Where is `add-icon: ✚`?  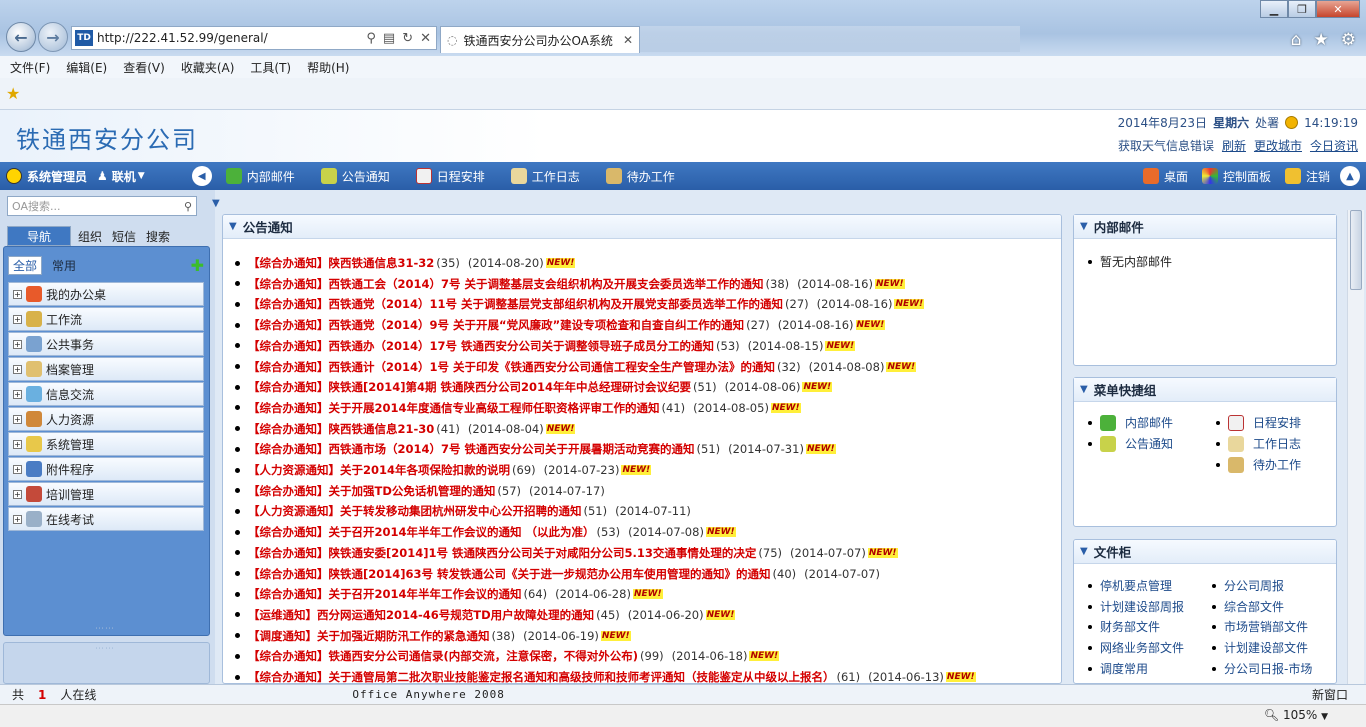
add-icon: ✚ is located at coordinates (197, 265).